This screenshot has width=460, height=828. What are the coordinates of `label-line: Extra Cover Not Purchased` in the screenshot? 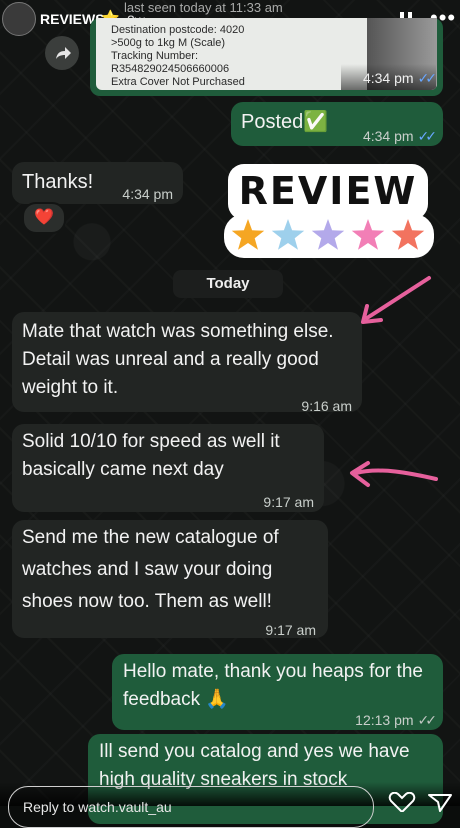 It's located at (178, 82).